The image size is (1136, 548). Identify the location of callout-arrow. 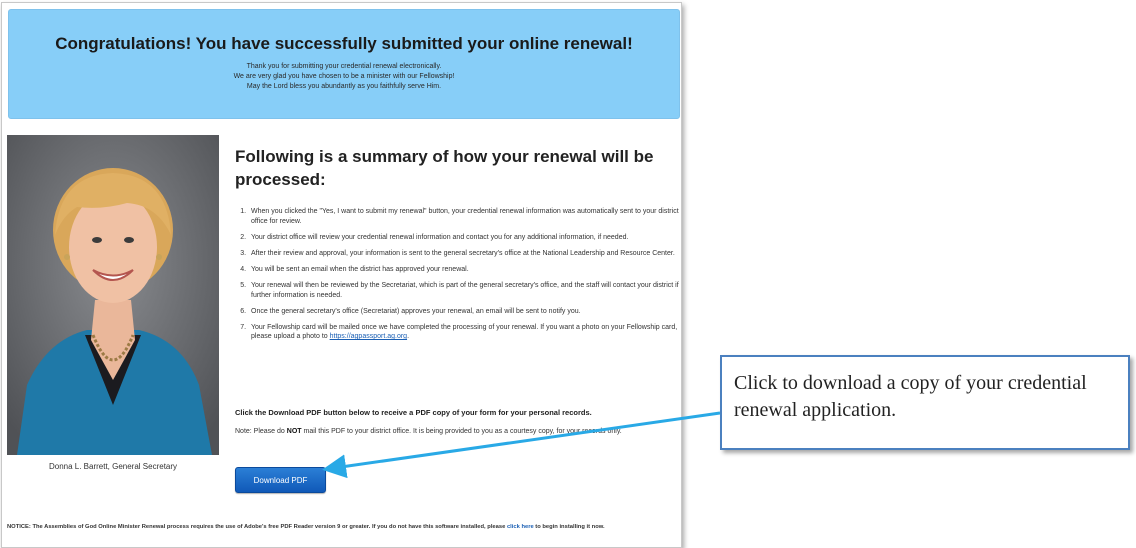
(521, 445).